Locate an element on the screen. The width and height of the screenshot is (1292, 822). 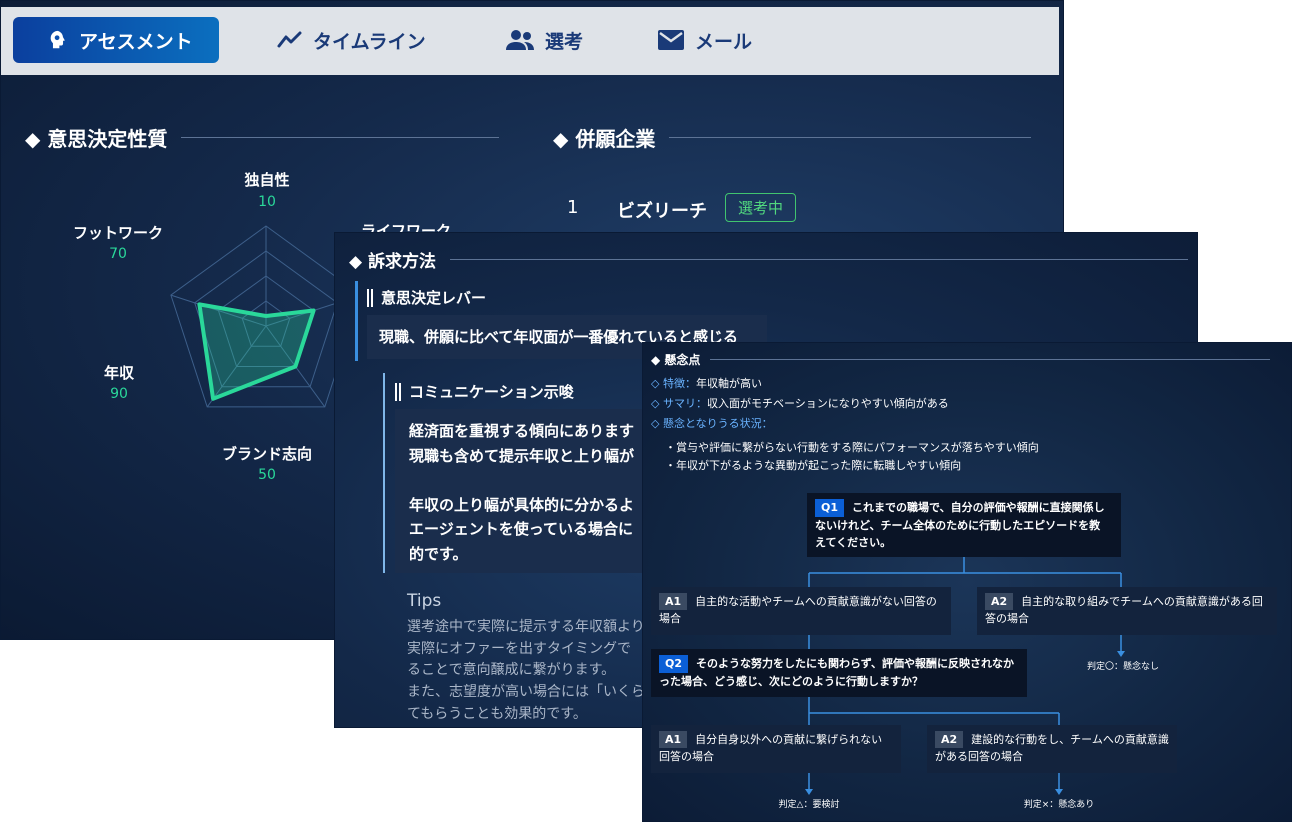
radar-axis-value: 50 is located at coordinates (267, 475).